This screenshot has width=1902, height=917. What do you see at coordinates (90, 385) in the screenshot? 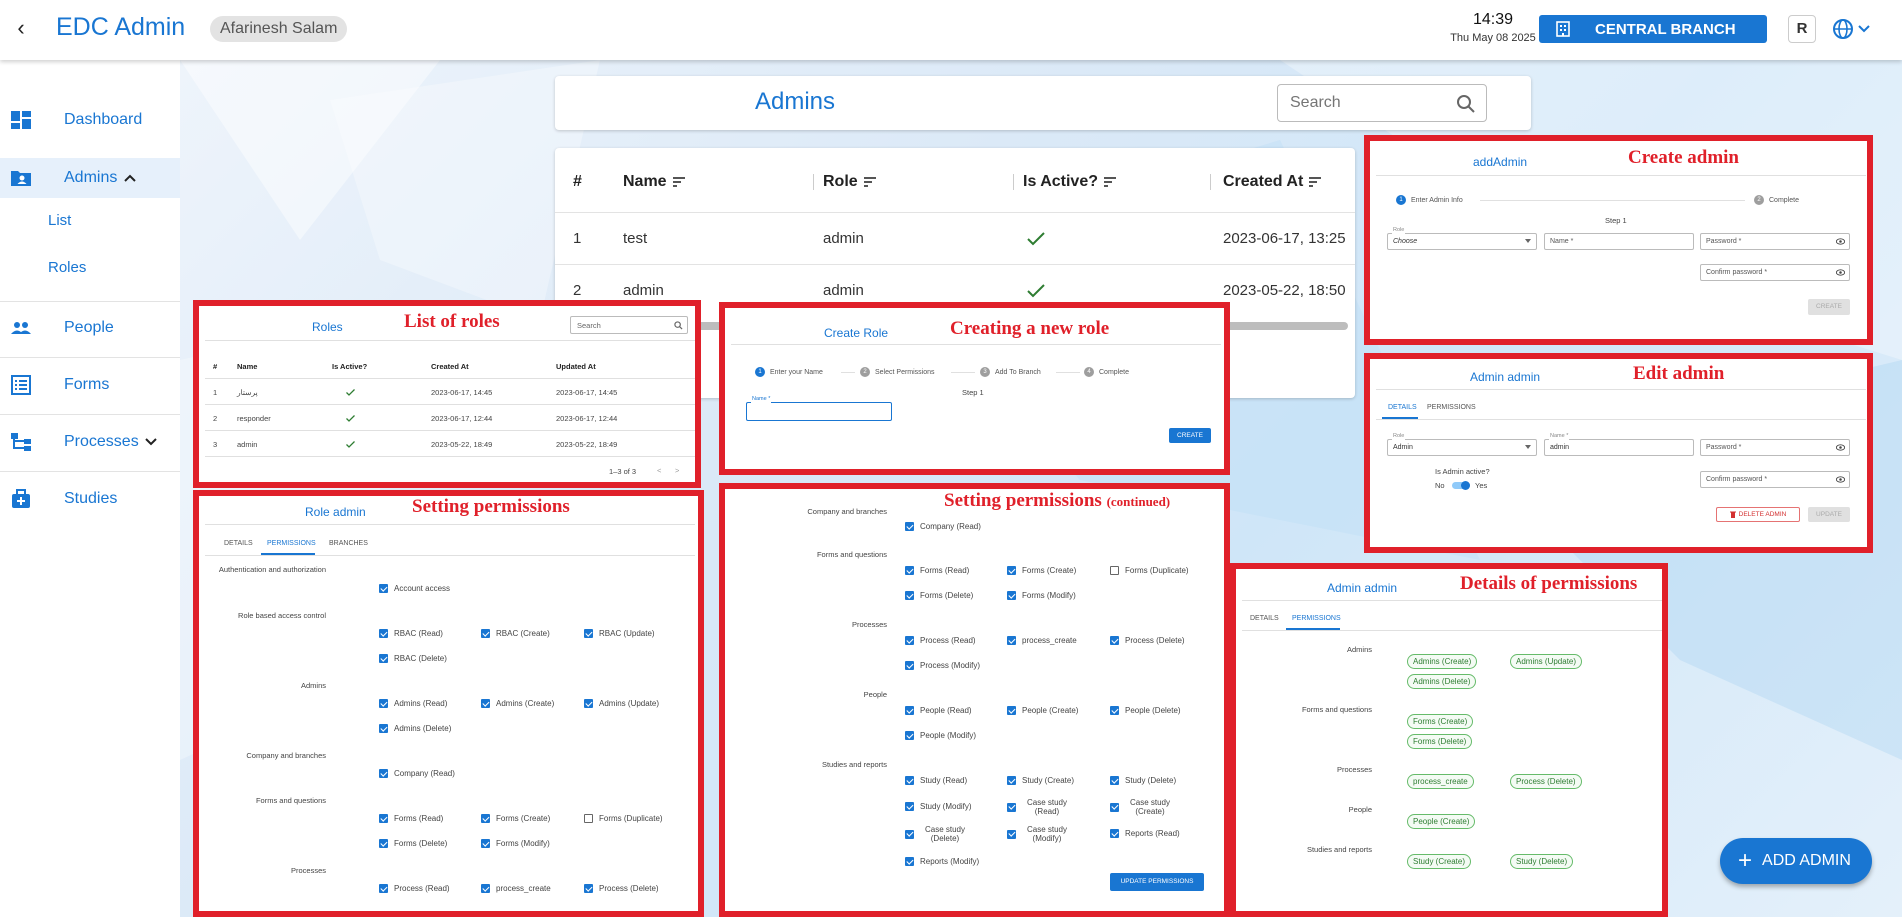
I see `sidebar-item-forms: Forms` at bounding box center [90, 385].